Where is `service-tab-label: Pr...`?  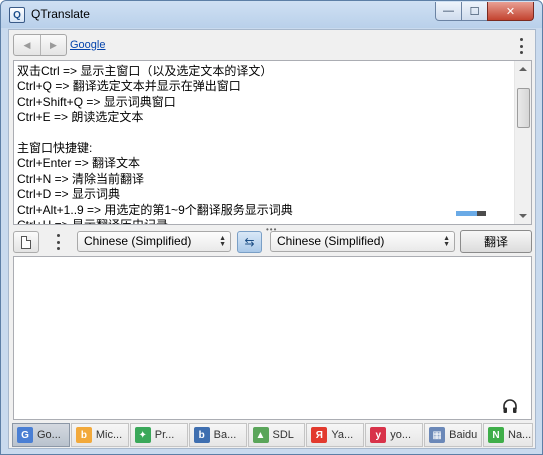
service-tab-label: Pr... is located at coordinates (164, 435).